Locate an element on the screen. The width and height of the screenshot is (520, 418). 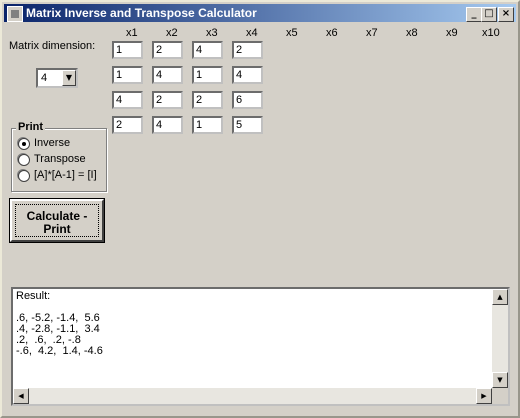
column-header: x6 is located at coordinates (332, 33).